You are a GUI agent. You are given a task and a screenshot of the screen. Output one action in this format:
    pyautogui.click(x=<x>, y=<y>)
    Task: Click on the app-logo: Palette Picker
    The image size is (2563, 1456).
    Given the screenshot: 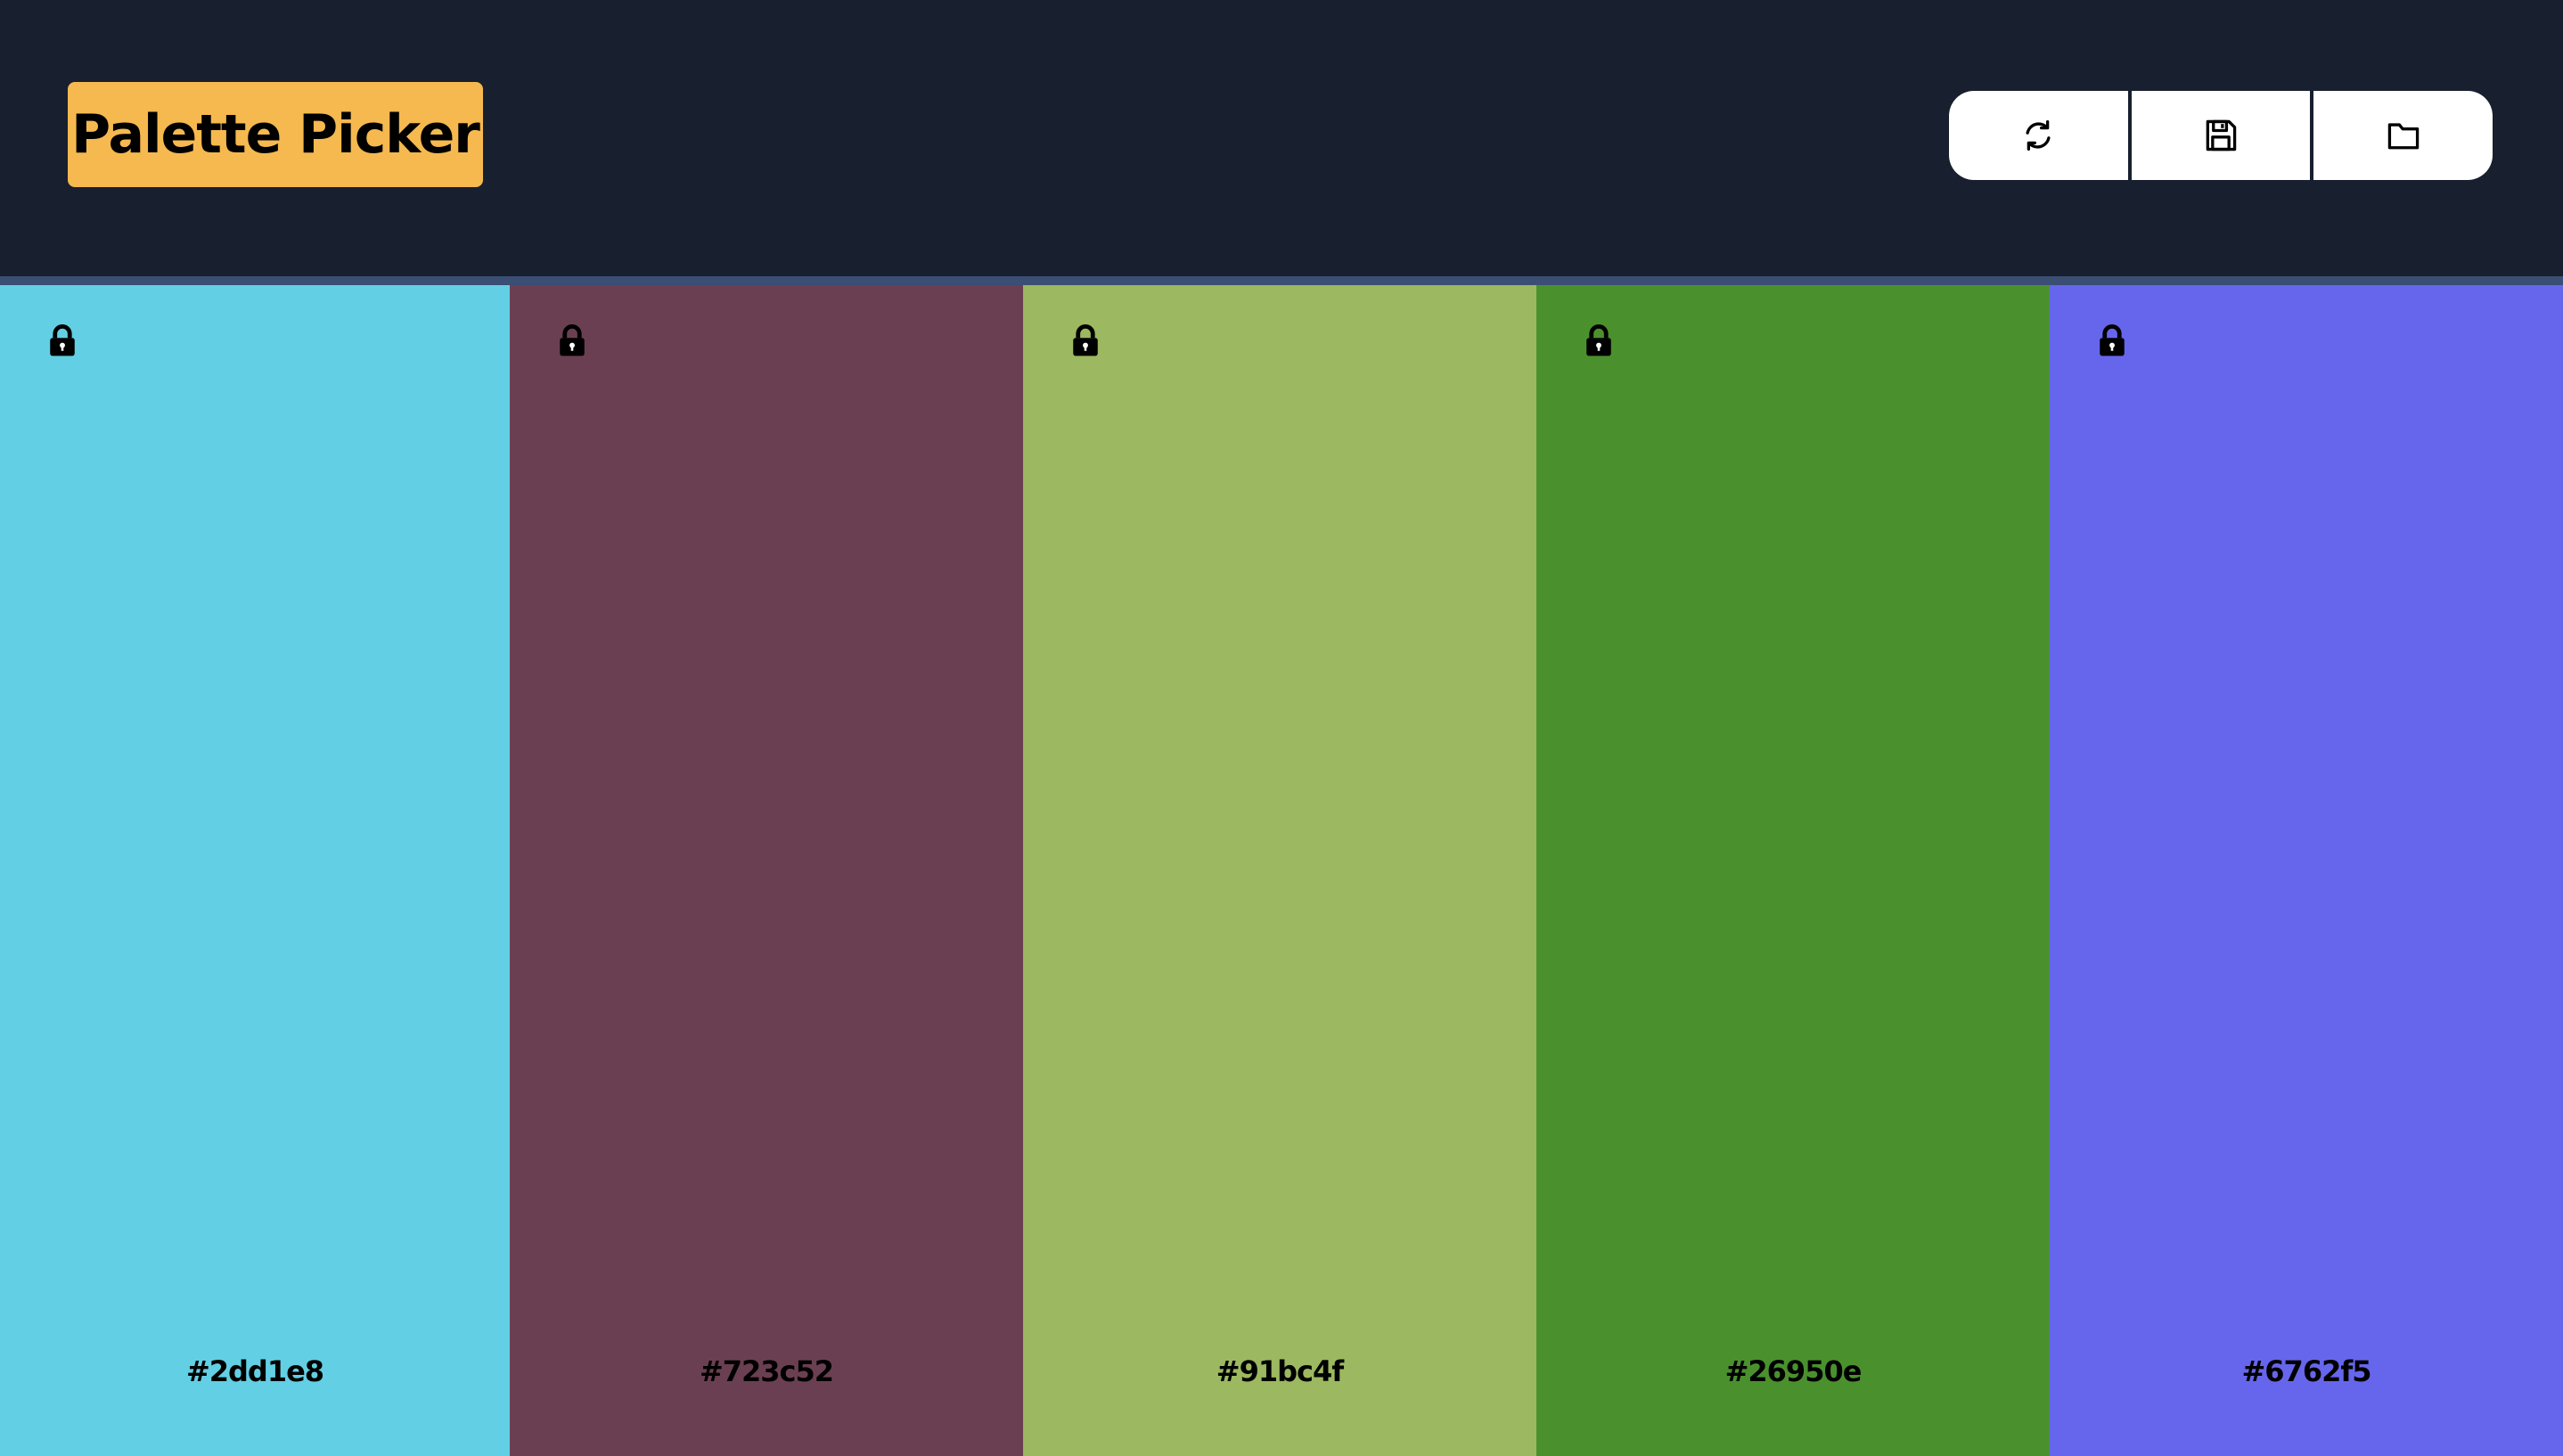 What is the action you would take?
    pyautogui.click(x=275, y=134)
    